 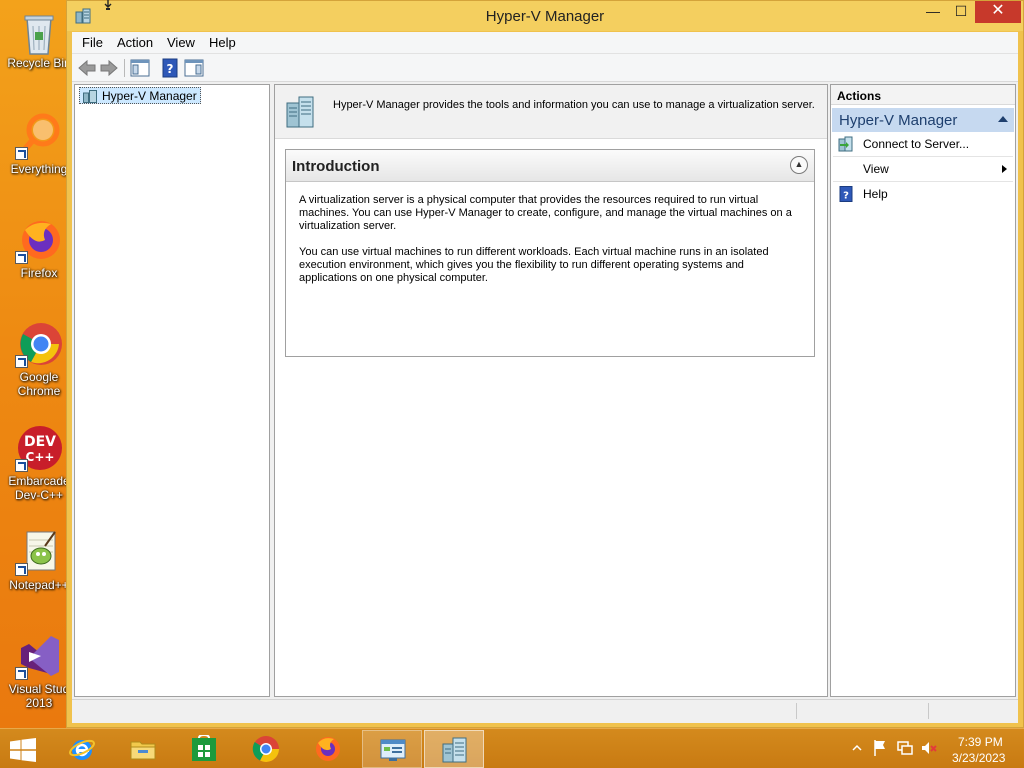 What do you see at coordinates (846, 144) in the screenshot?
I see `connect-server-icon` at bounding box center [846, 144].